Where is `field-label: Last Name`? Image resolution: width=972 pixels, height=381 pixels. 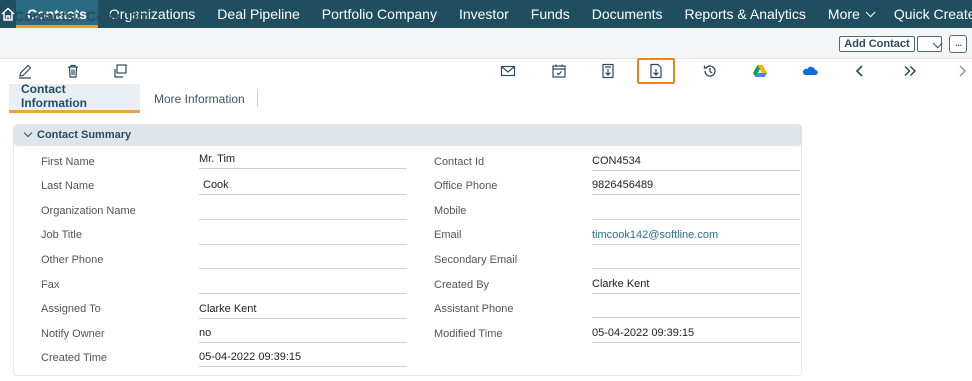 field-label: Last Name is located at coordinates (68, 186).